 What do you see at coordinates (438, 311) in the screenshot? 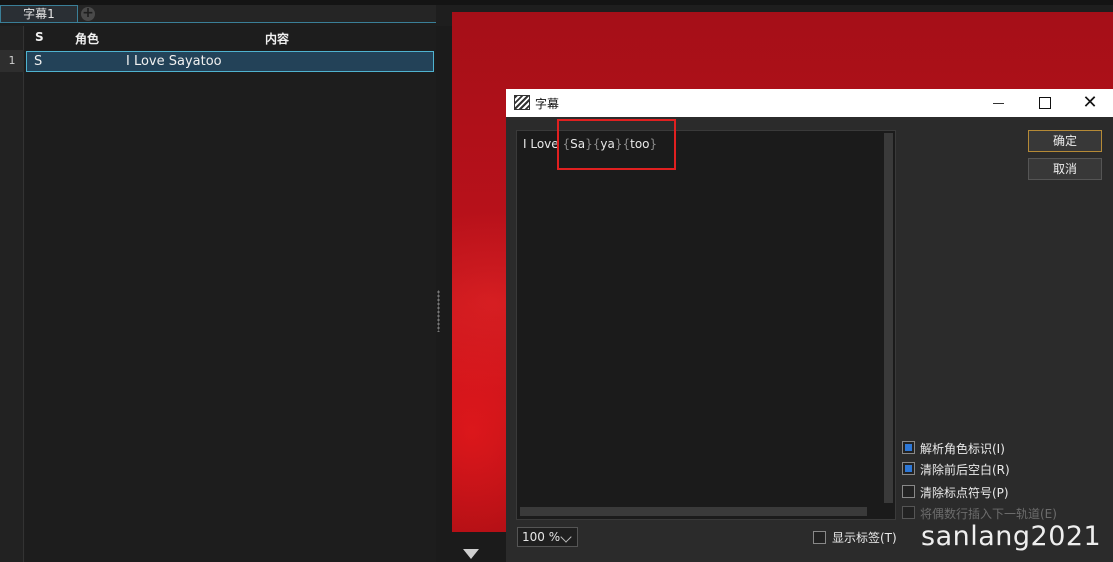
I see `splitter-grip` at bounding box center [438, 311].